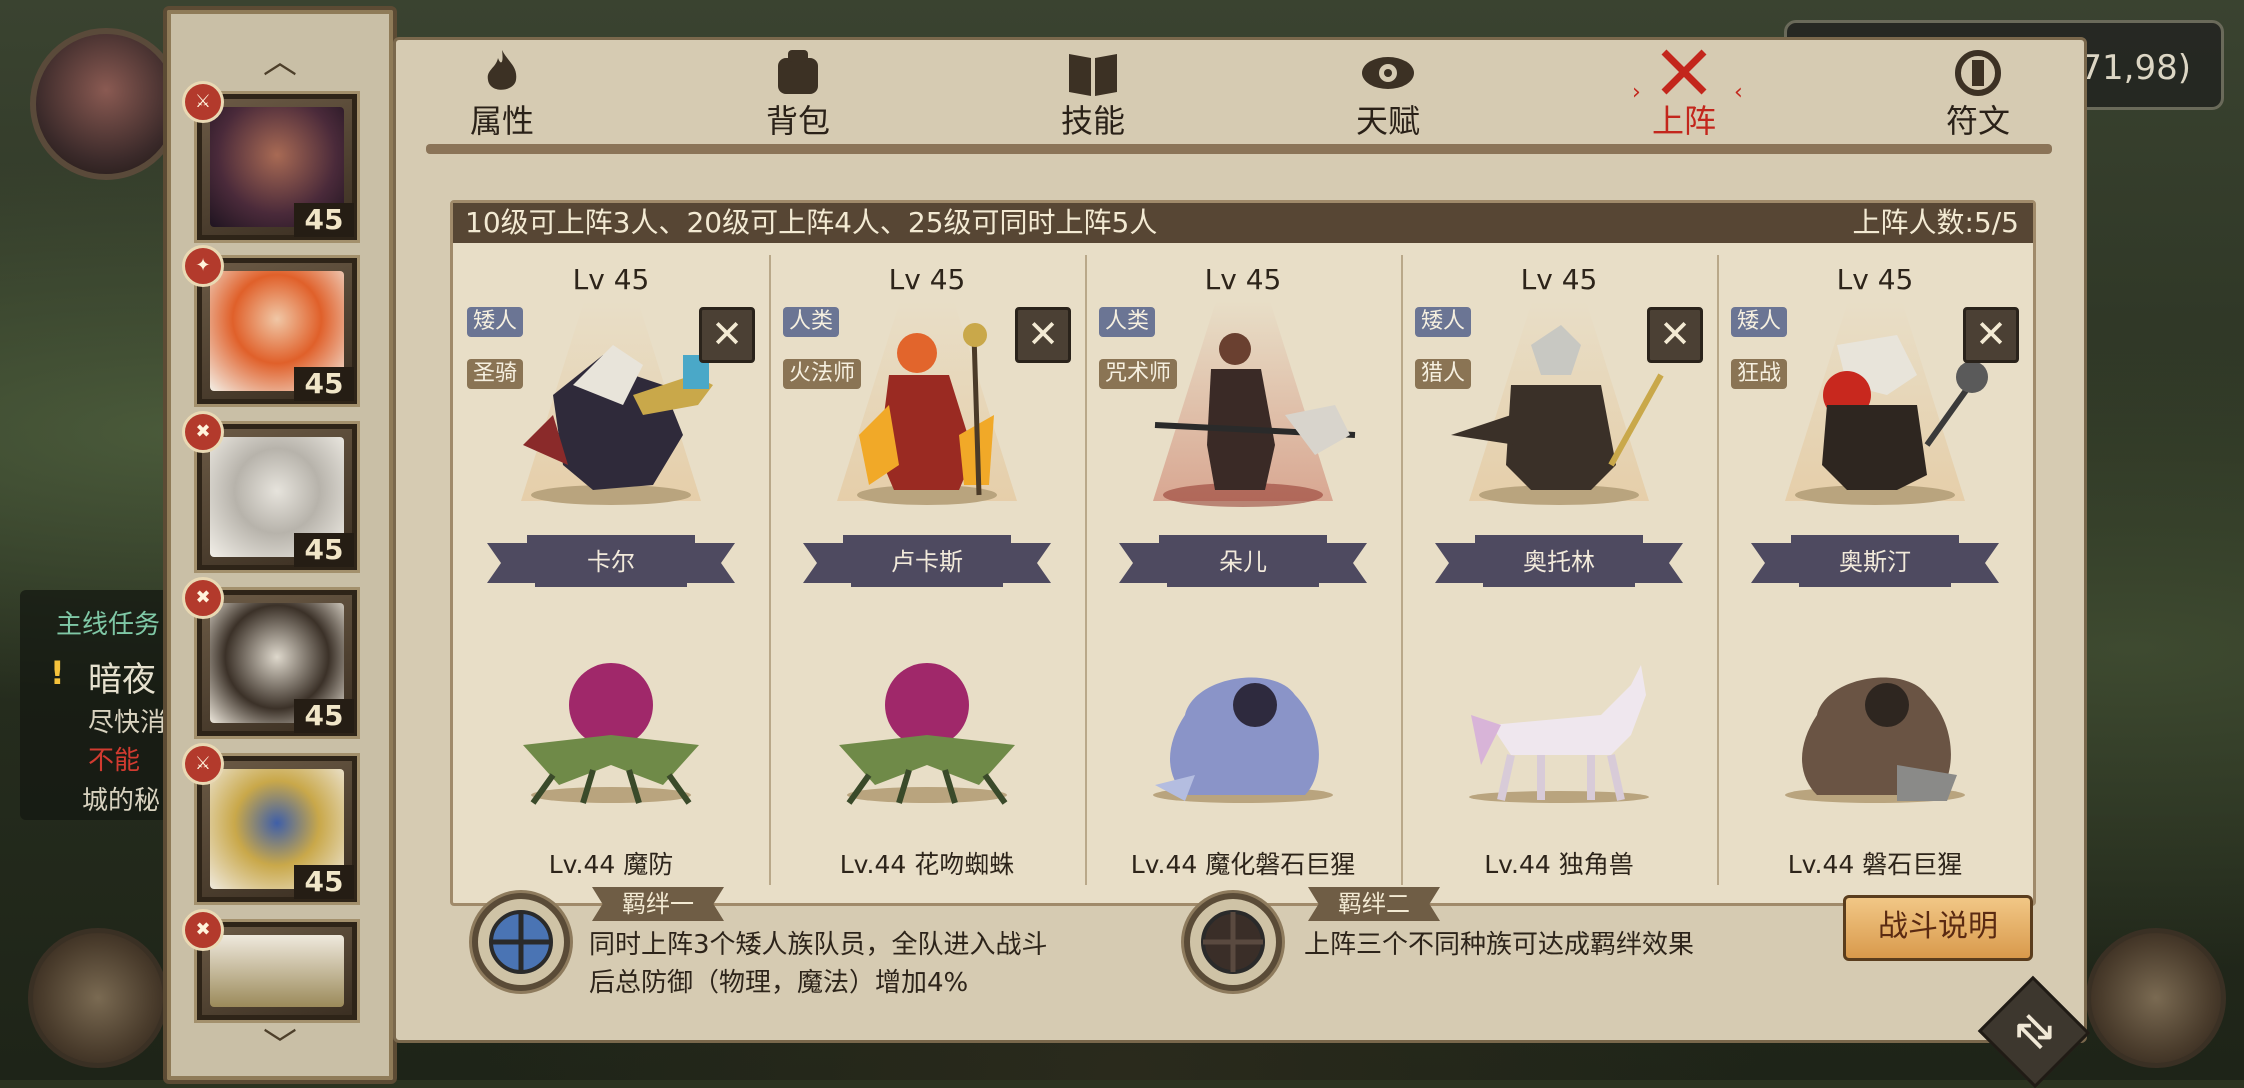  What do you see at coordinates (798, 72) in the screenshot?
I see `bag-icon` at bounding box center [798, 72].